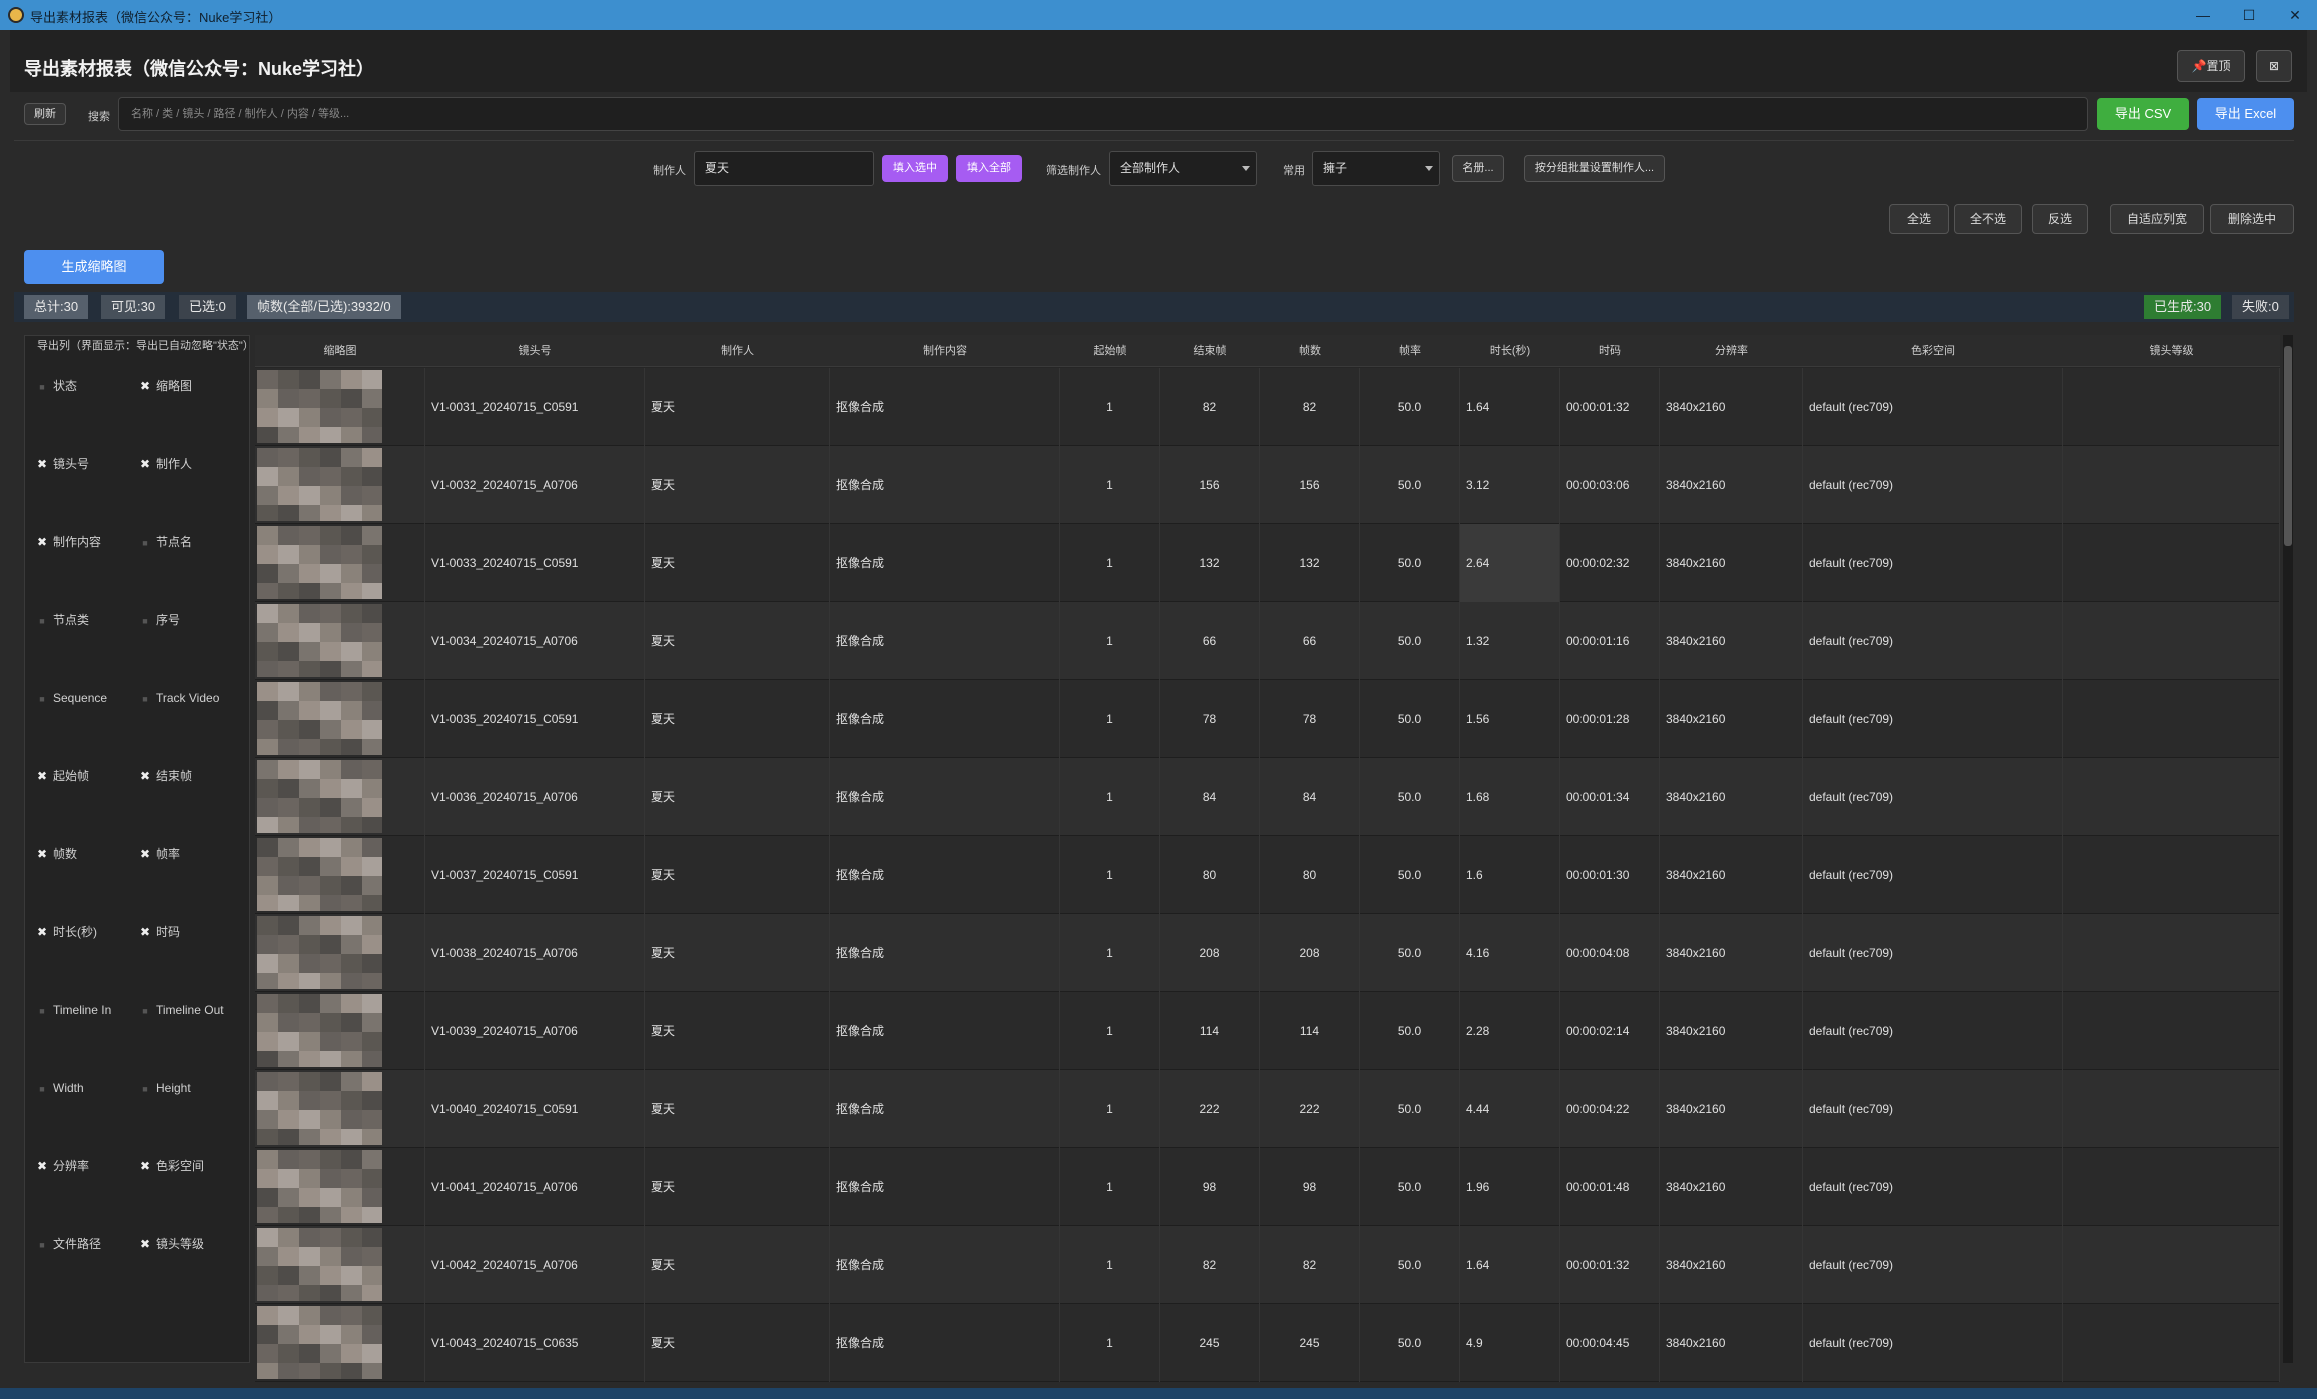 This screenshot has width=2317, height=1399. Describe the element at coordinates (1610, 1031) in the screenshot. I see `cell-tc: 00:00:02:14` at that location.